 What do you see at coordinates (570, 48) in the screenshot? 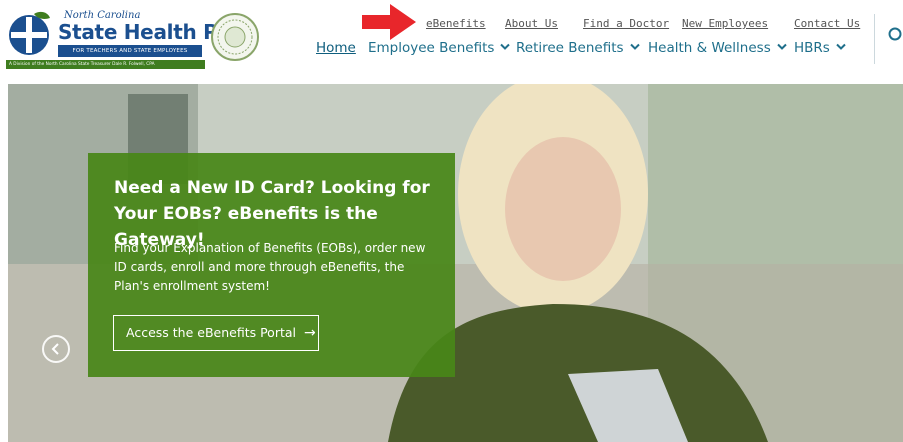
I see `nav-retiree-benefits-label: Retiree Benefits` at bounding box center [570, 48].